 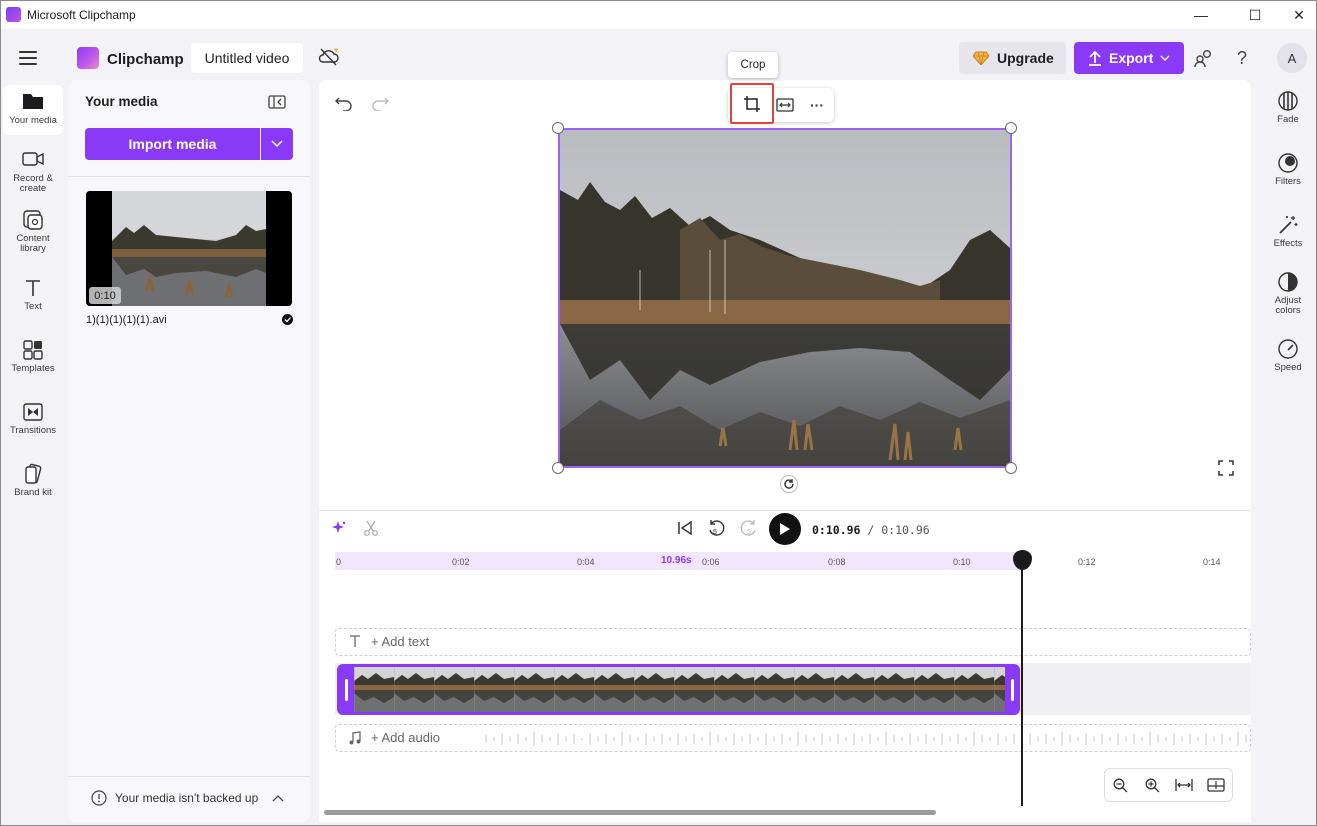 I want to click on rail-label: Effects, so click(x=1288, y=243).